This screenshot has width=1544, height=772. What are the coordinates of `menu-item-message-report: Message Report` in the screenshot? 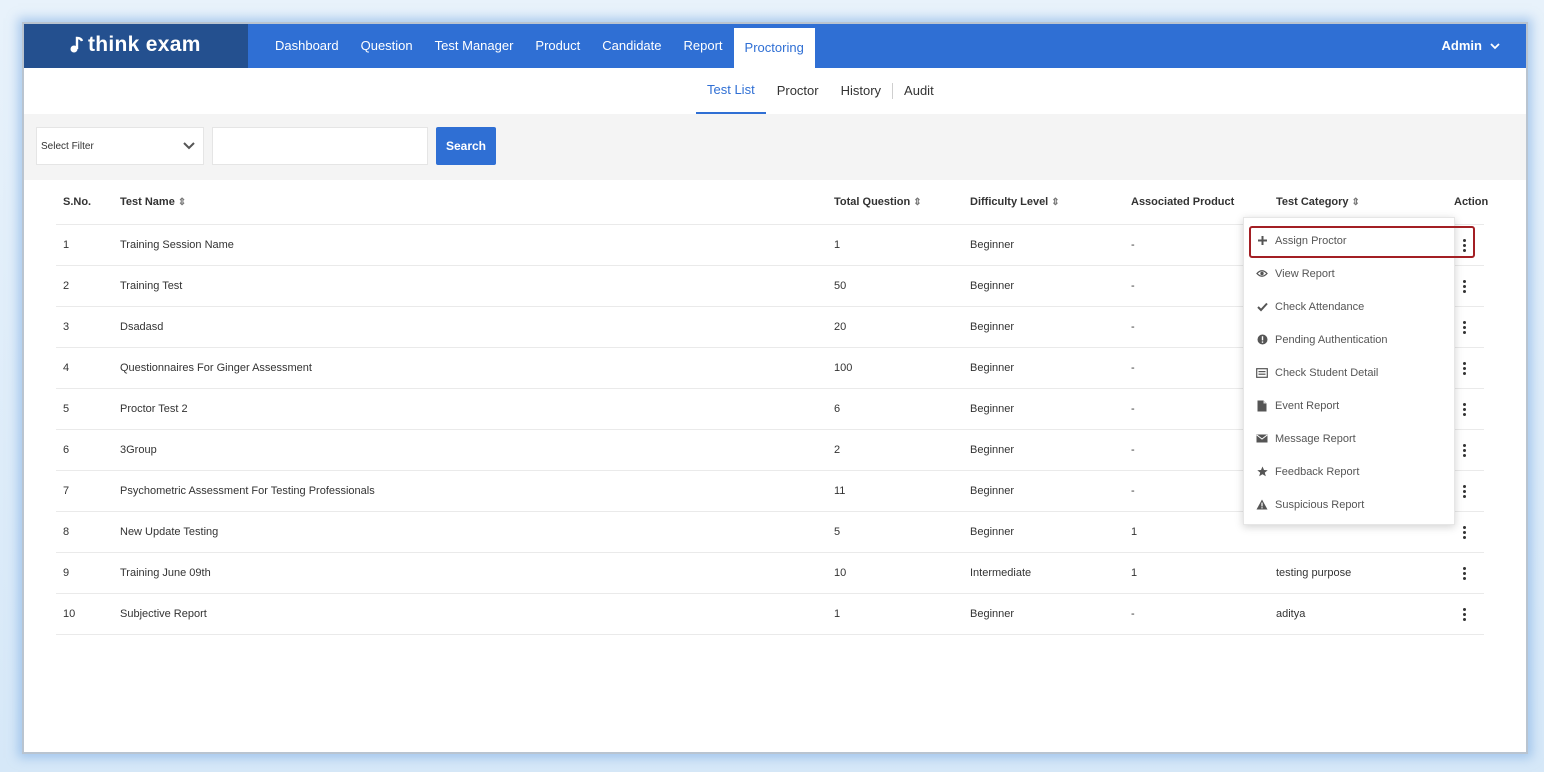 It's located at (1306, 438).